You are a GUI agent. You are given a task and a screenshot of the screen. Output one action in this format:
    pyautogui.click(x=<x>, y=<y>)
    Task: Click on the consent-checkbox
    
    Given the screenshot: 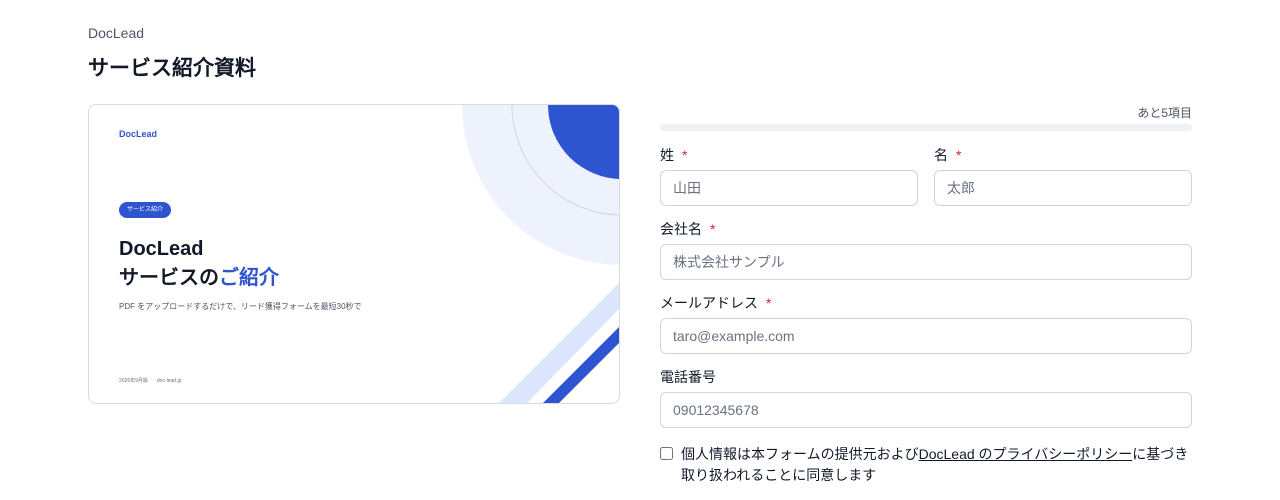 What is the action you would take?
    pyautogui.click(x=666, y=453)
    